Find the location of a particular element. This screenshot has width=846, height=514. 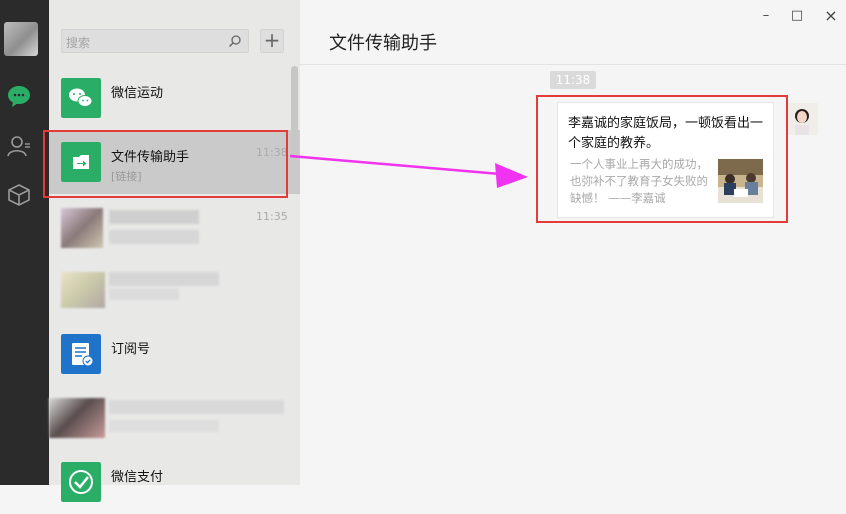

annotation-box-message is located at coordinates (662, 159).